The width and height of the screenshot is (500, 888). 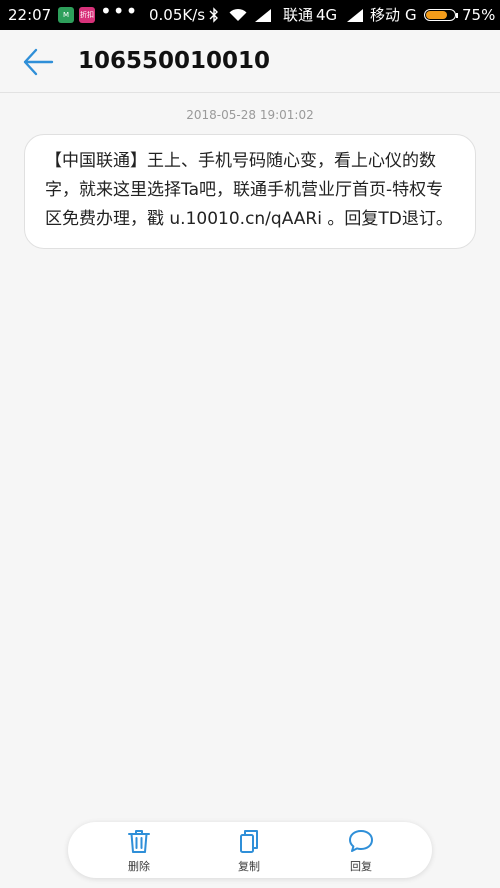 I want to click on conversation-header: 106550010010, so click(x=250, y=61).